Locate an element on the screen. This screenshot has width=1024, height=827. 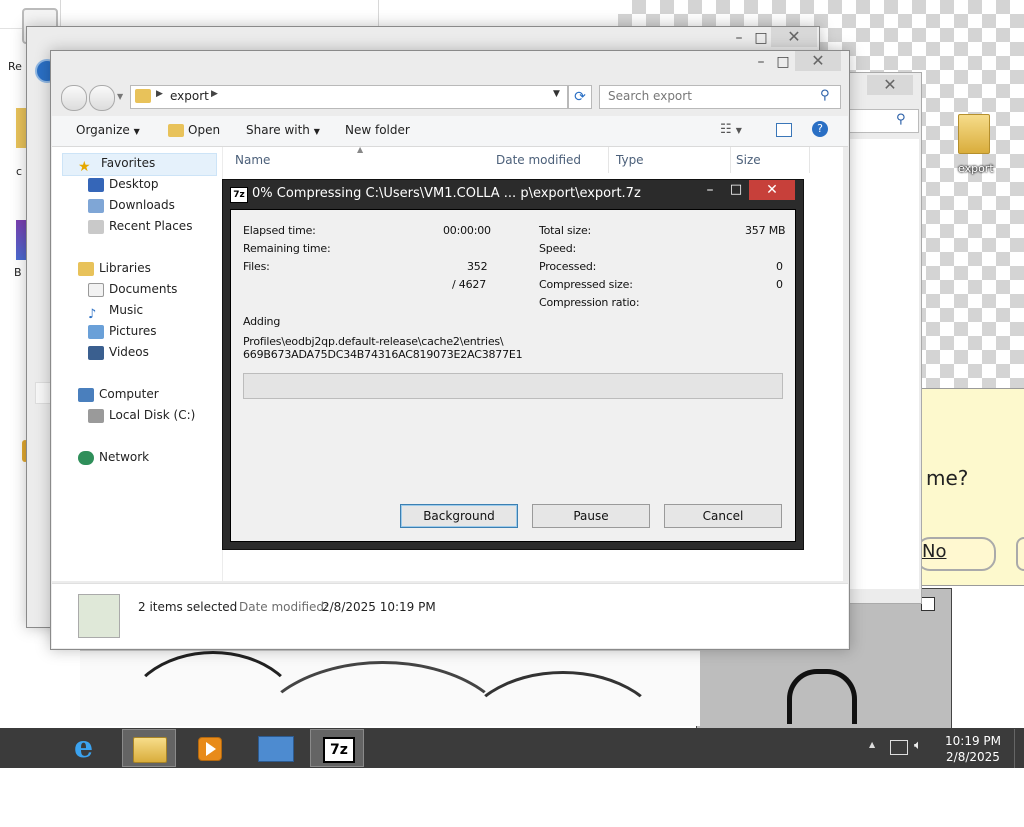
desktop-icon-label: Re is located at coordinates (15, 66).